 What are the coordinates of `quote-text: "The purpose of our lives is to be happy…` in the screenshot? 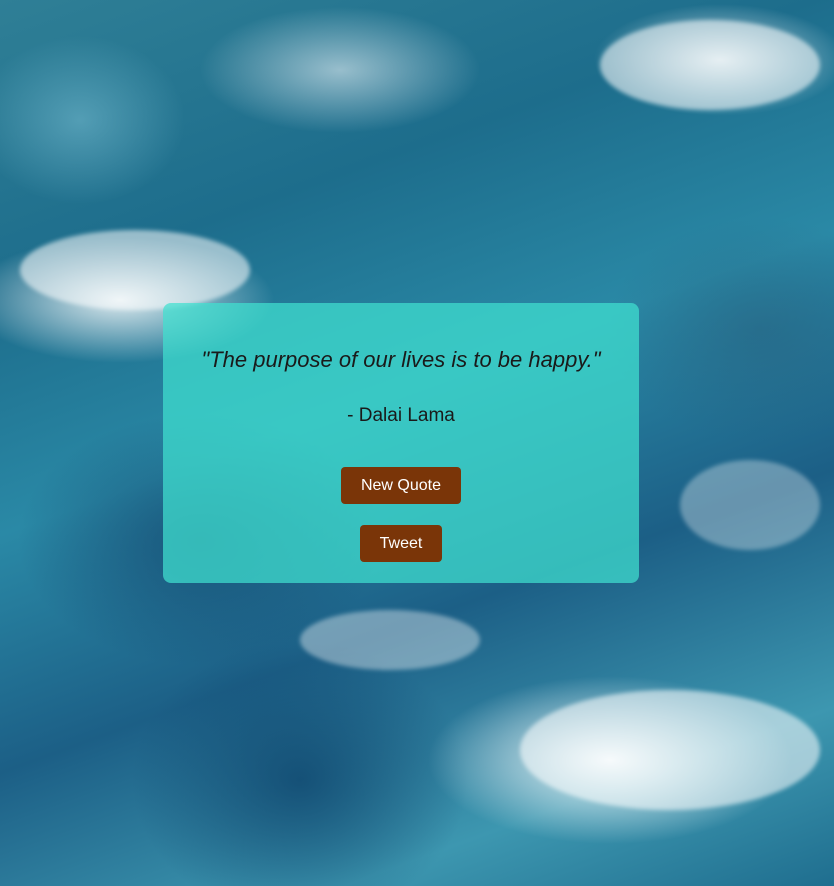 It's located at (401, 359).